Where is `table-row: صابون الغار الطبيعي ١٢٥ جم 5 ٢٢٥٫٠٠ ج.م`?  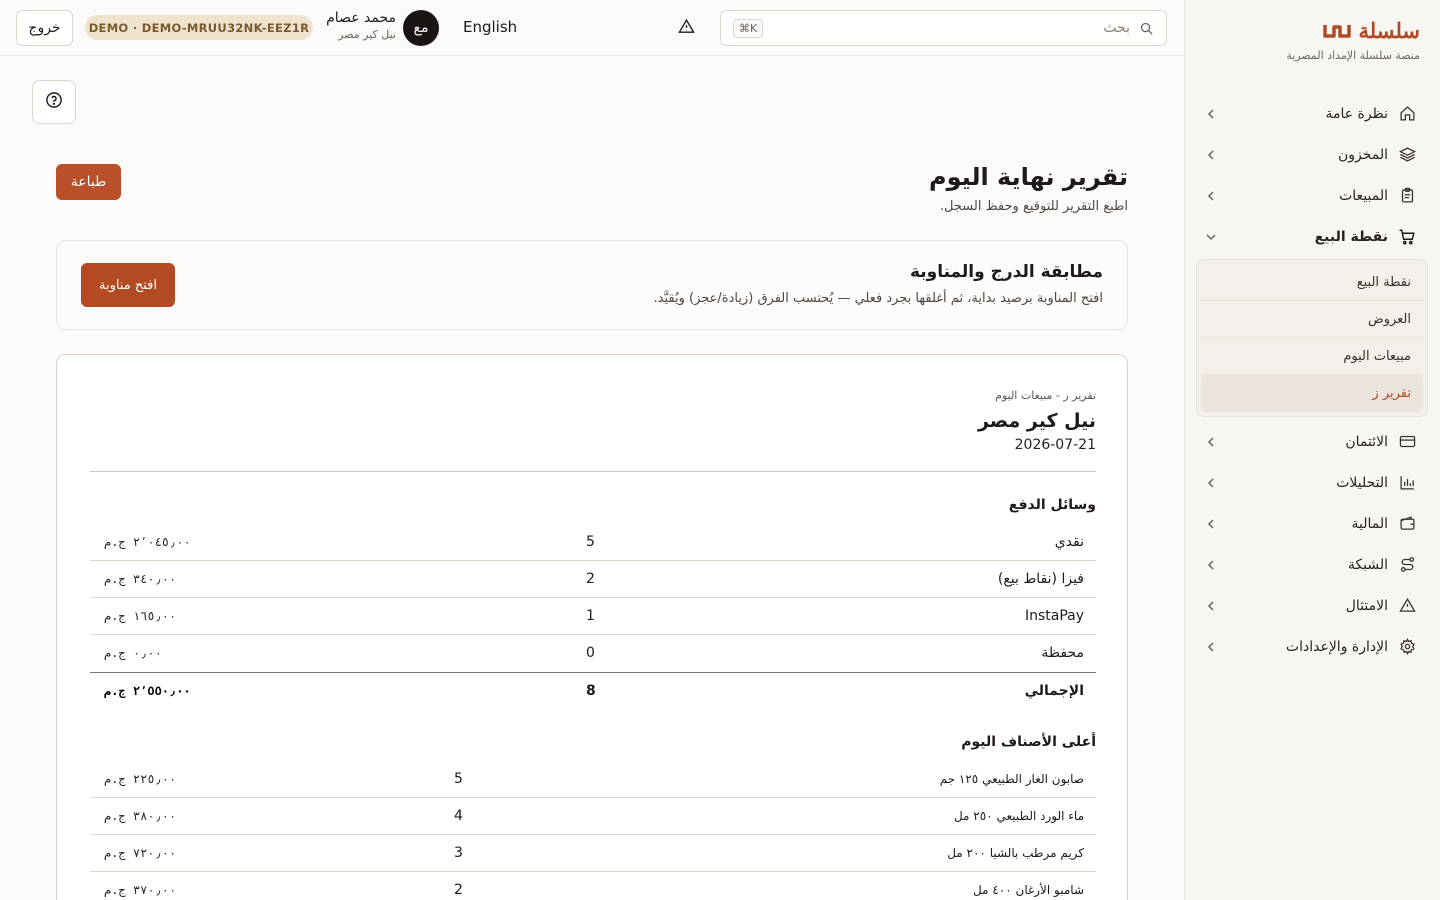 table-row: صابون الغار الطبيعي ١٢٥ جم 5 ٢٢٥٫٠٠ ج.م is located at coordinates (593, 779).